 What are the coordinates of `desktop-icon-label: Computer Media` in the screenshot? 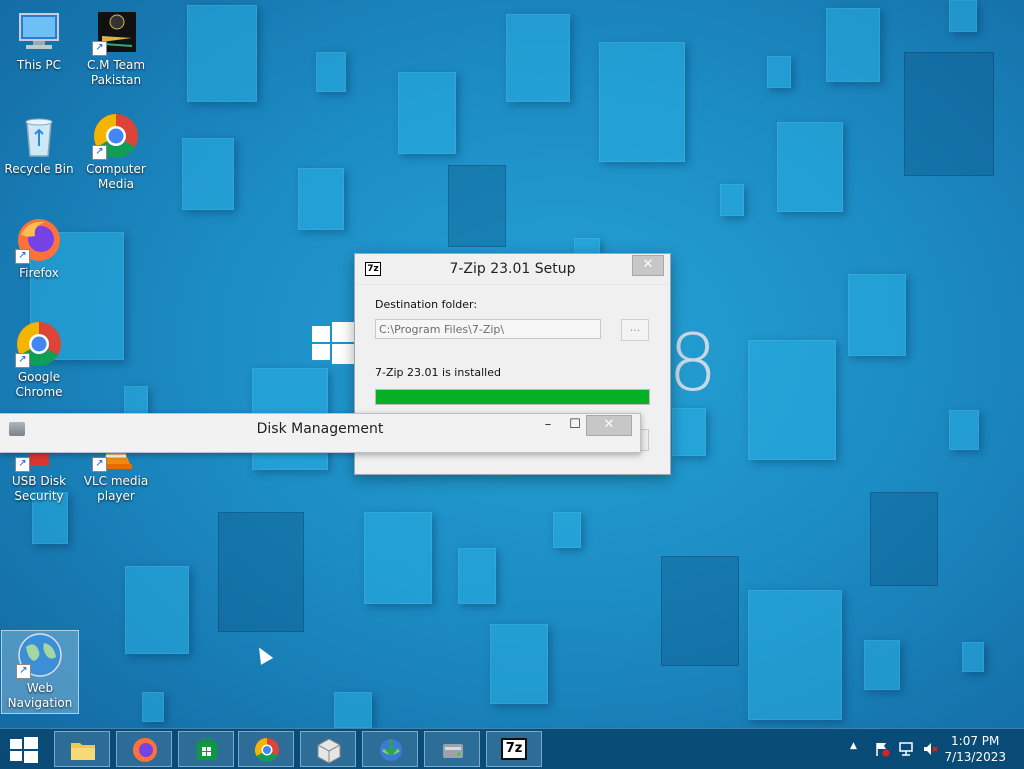 It's located at (116, 176).